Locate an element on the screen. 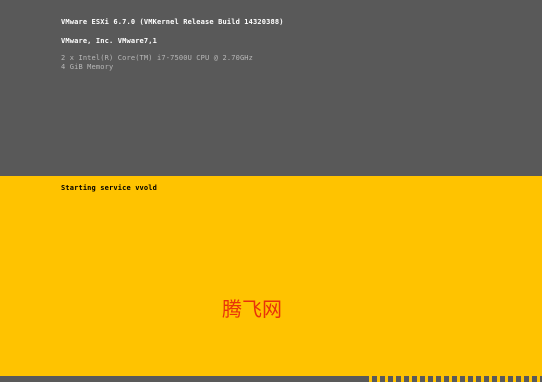 Image resolution: width=542 pixels, height=382 pixels. hardware-vendor: VMware, Inc. VMware7,1 is located at coordinates (109, 41).